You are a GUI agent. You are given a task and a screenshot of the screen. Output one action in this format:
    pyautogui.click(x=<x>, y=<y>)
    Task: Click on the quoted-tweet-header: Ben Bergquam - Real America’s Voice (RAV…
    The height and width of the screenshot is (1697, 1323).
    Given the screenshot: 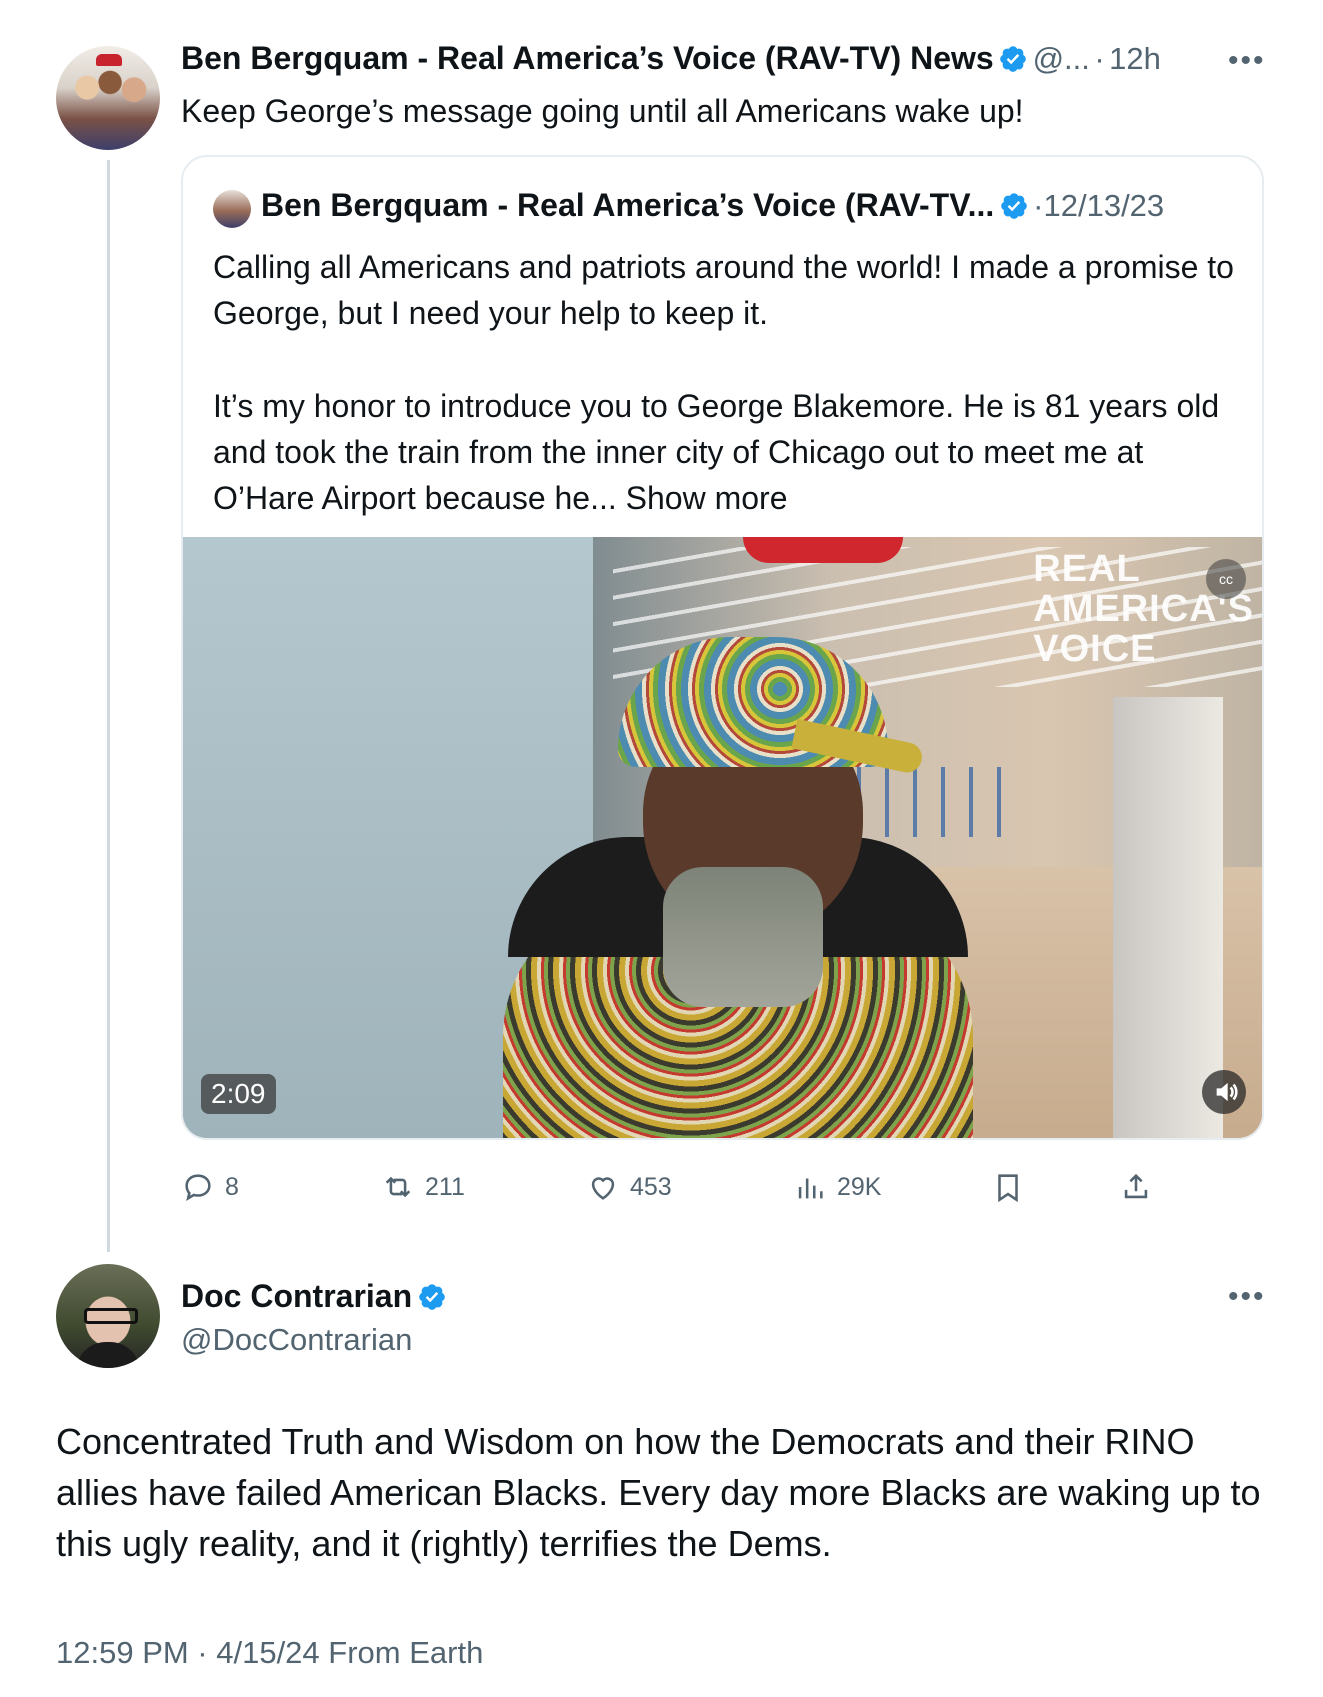 What is the action you would take?
    pyautogui.click(x=712, y=205)
    